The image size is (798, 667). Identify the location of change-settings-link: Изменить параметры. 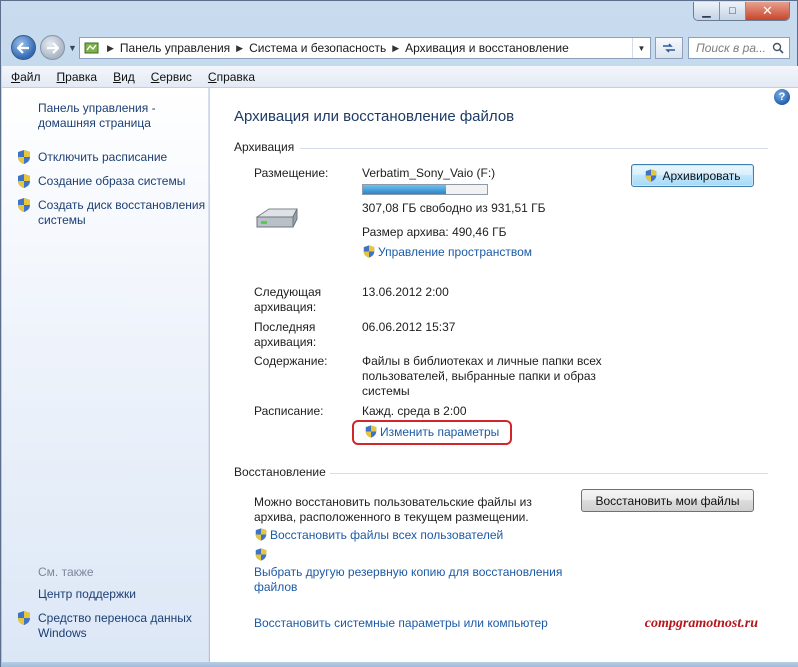
(439, 432).